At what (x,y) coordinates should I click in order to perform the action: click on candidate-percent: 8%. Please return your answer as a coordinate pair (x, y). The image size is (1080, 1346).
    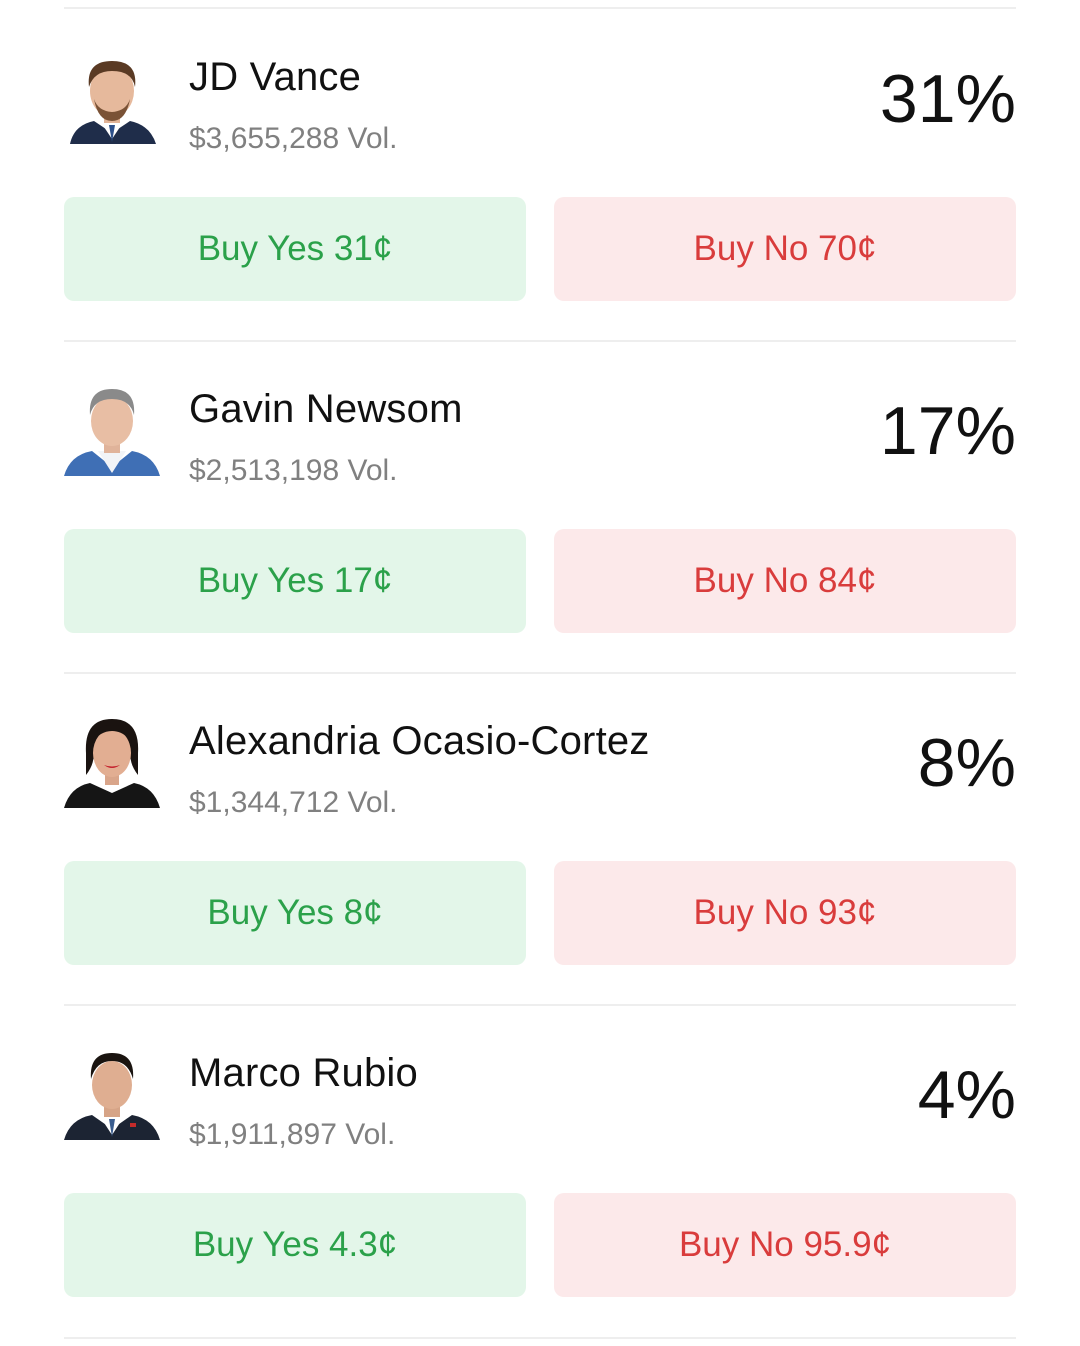
    Looking at the image, I should click on (966, 763).